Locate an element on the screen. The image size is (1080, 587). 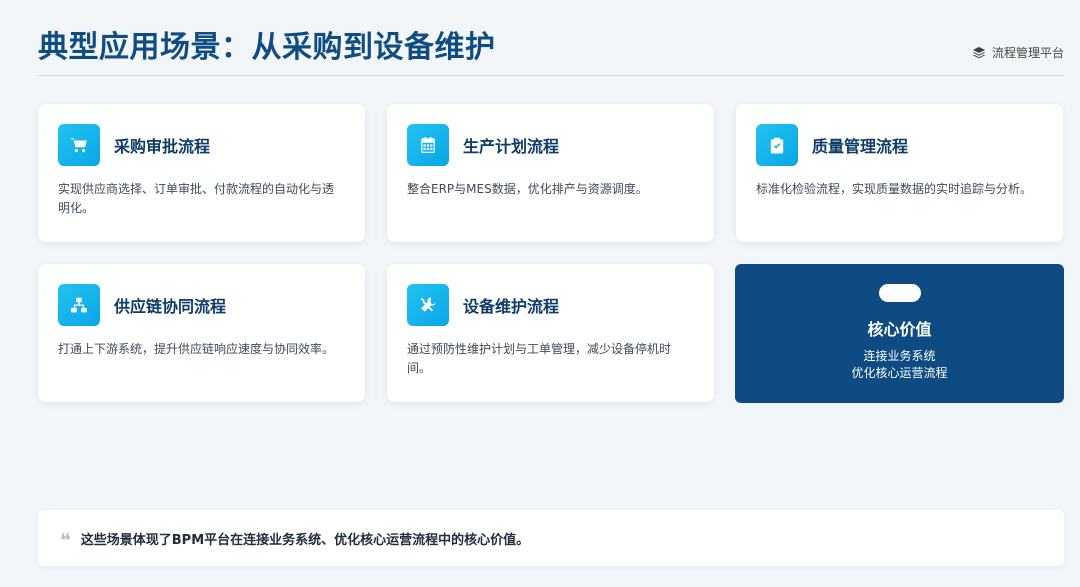
platform-badge: 流程管理平台 is located at coordinates (1018, 52).